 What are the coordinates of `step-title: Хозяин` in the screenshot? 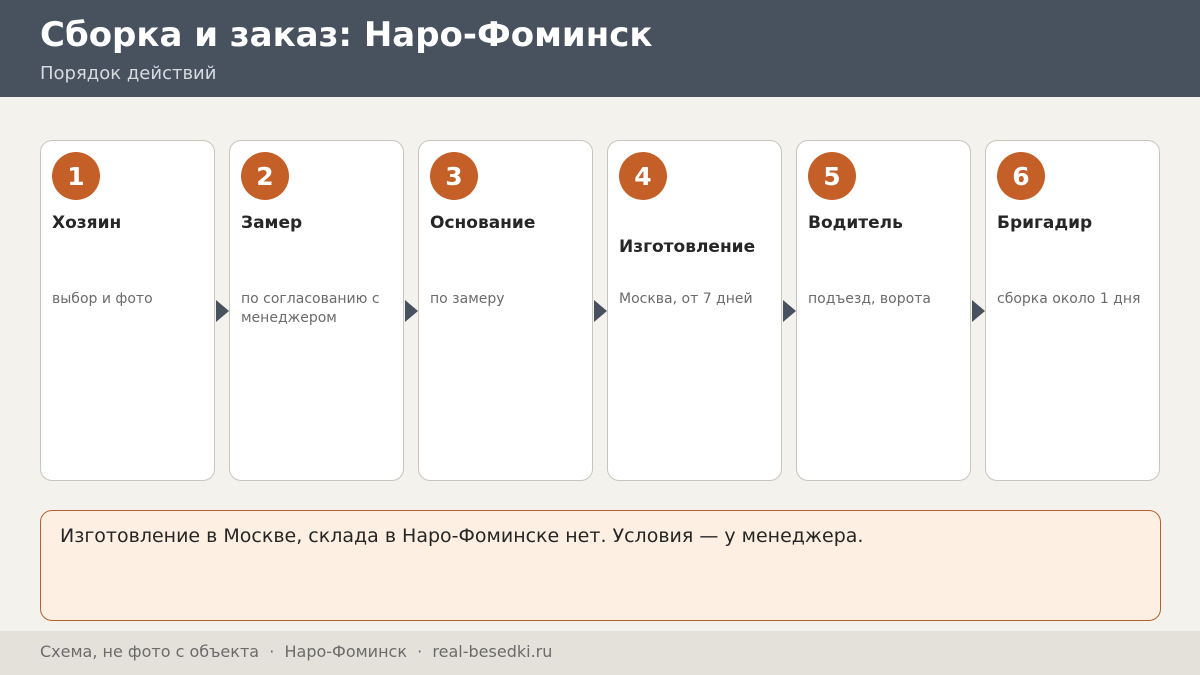 It's located at (87, 223).